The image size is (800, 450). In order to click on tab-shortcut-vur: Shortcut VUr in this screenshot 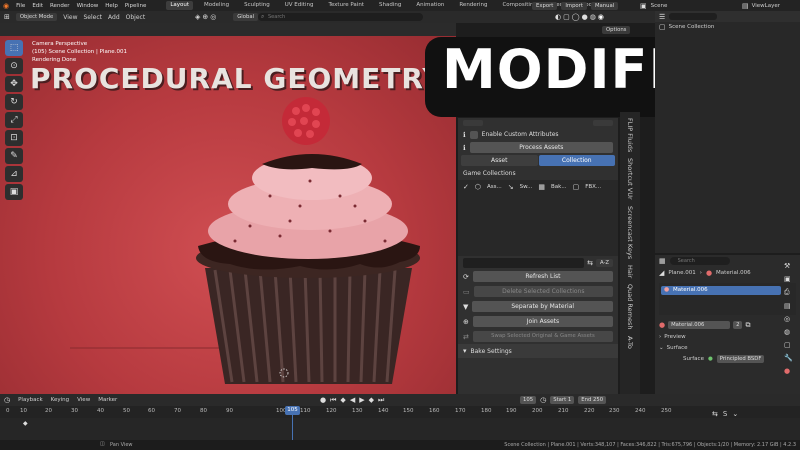, I will do `click(630, 179)`.